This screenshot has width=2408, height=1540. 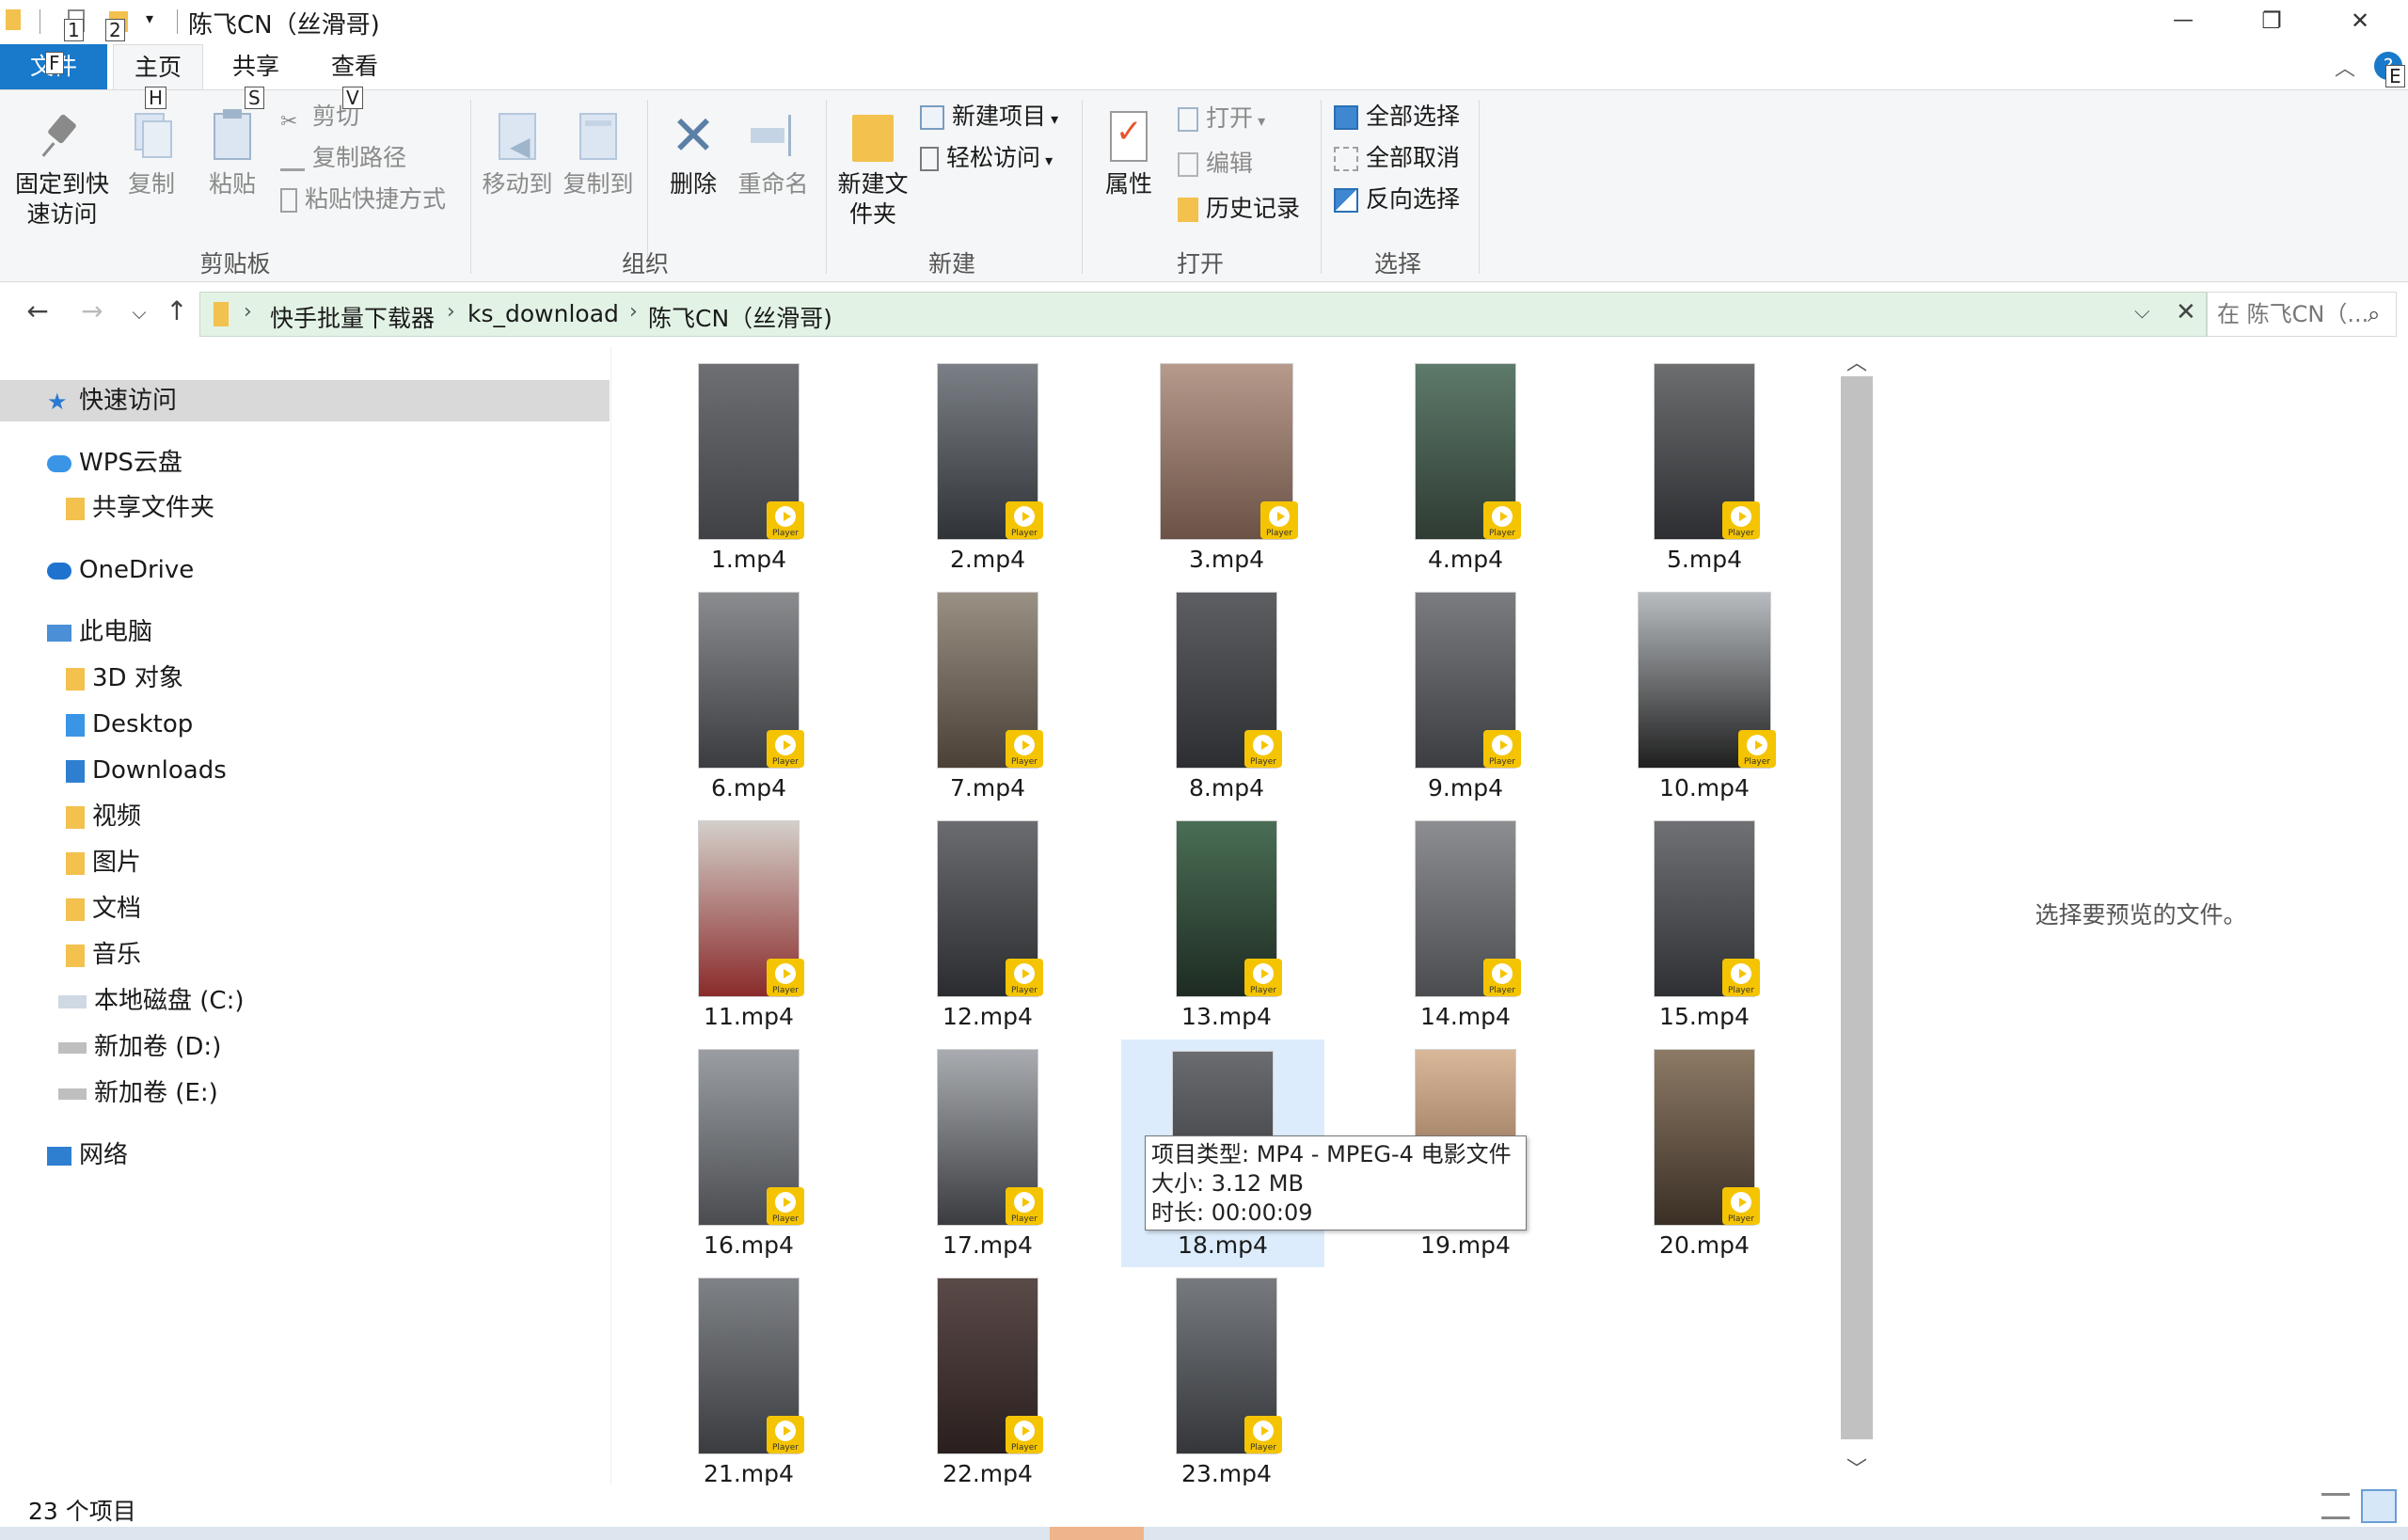 I want to click on file-item: 8.mp4, so click(x=1227, y=688).